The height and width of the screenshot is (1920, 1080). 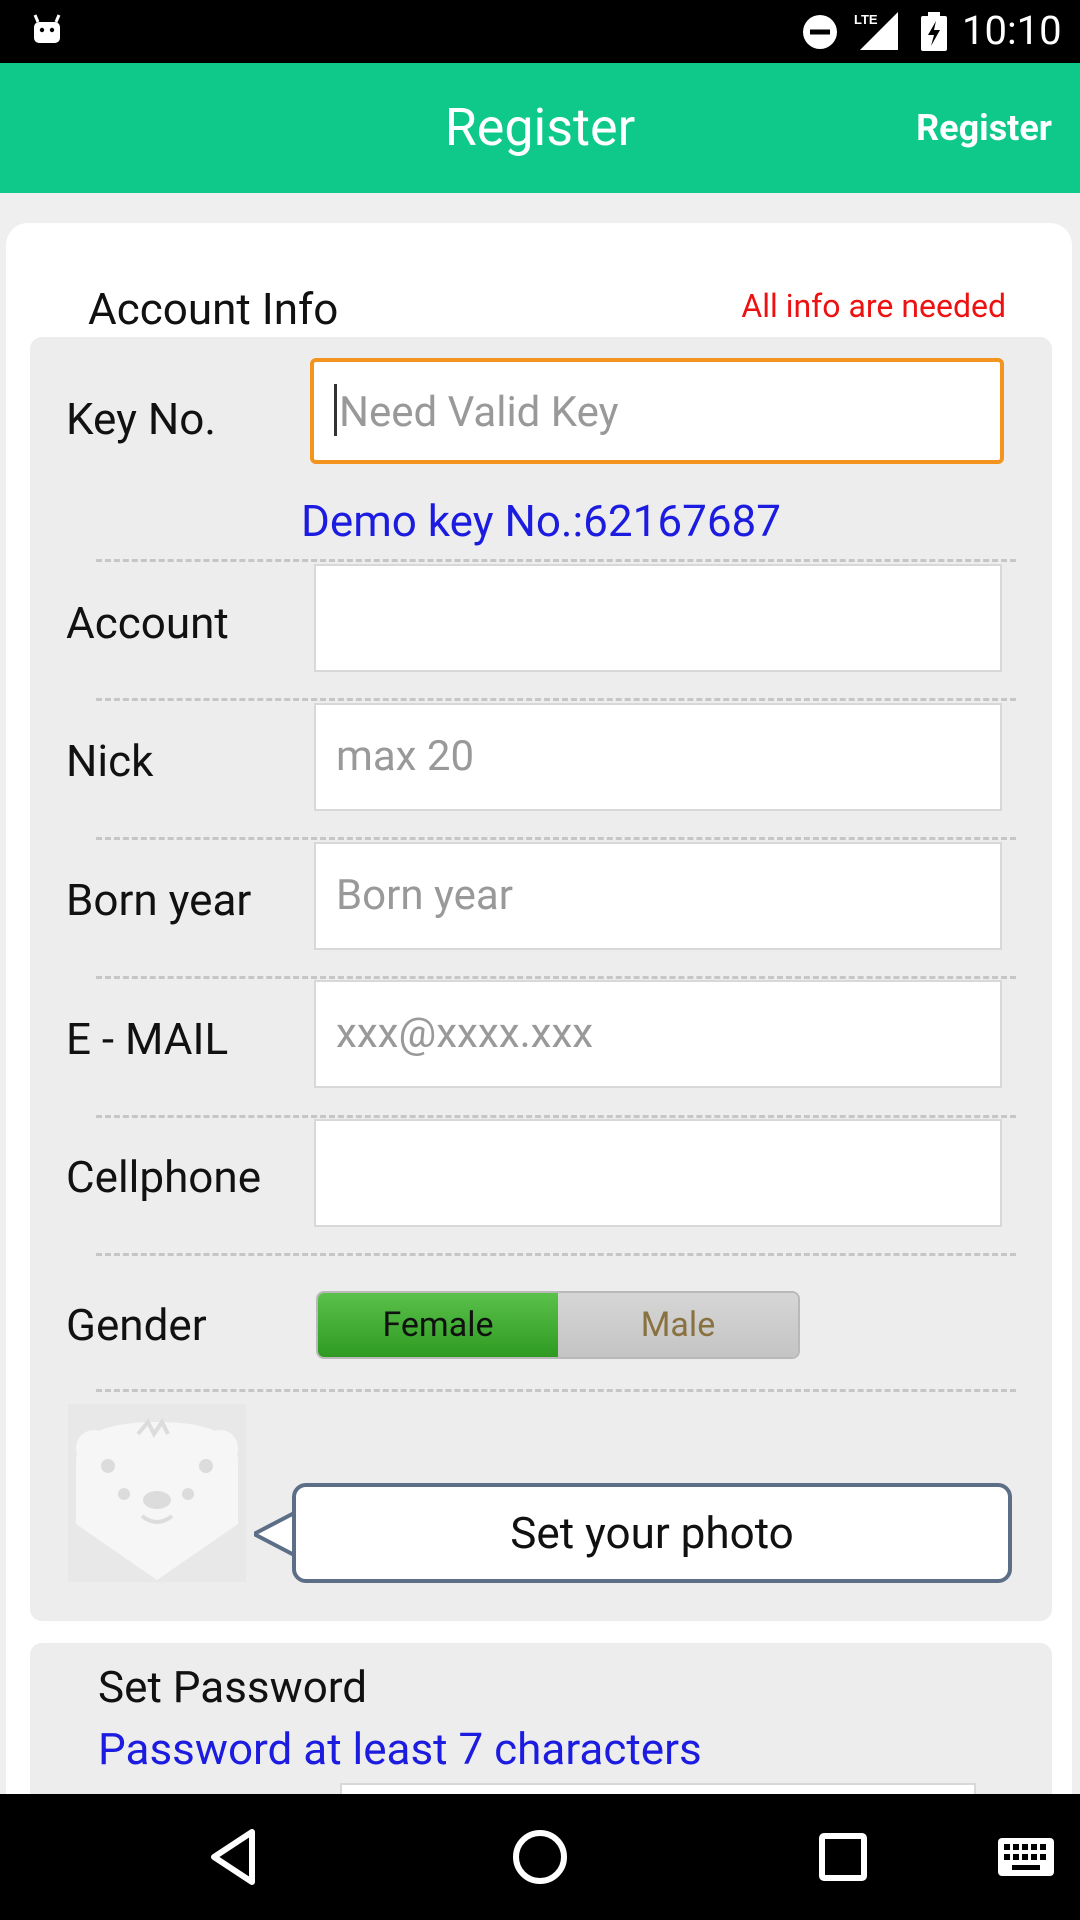 What do you see at coordinates (658, 1173) in the screenshot?
I see `cellphone-input` at bounding box center [658, 1173].